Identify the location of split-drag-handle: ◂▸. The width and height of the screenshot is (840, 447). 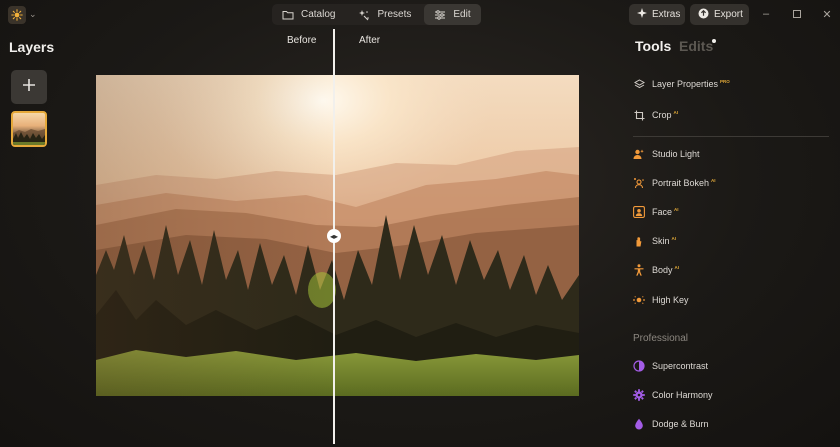
(334, 236).